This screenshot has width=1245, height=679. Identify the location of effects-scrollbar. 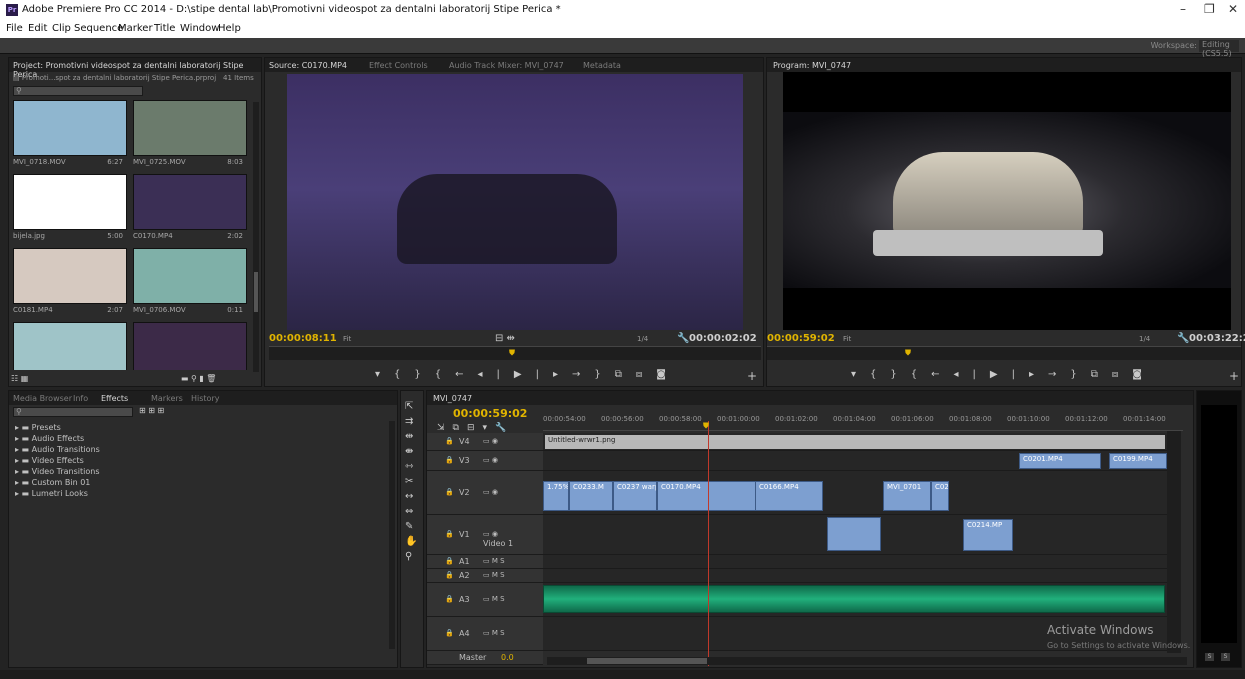
(392, 535).